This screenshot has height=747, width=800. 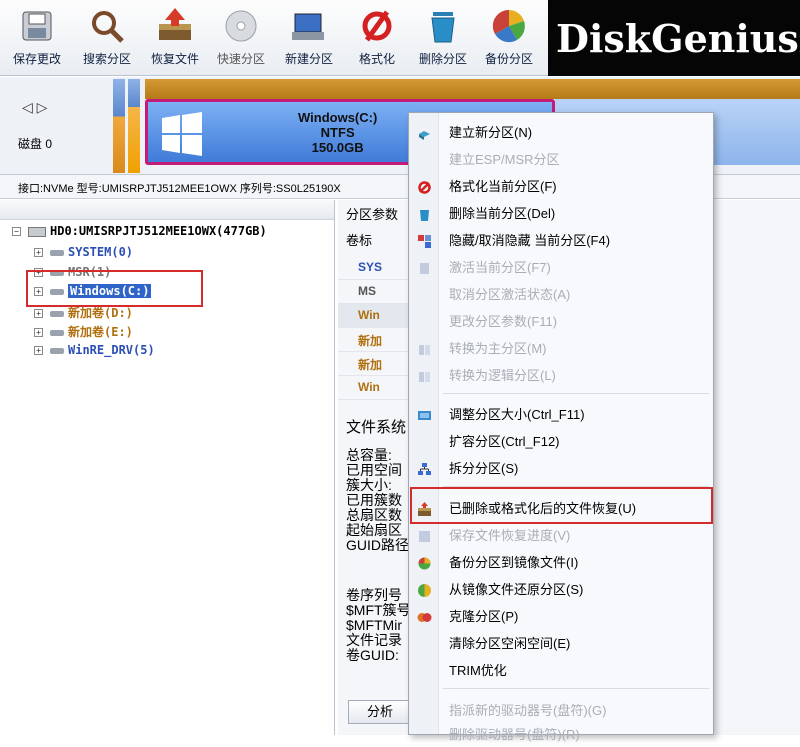 I want to click on menu-item-activate: 激活当前分区(F7), so click(x=561, y=268).